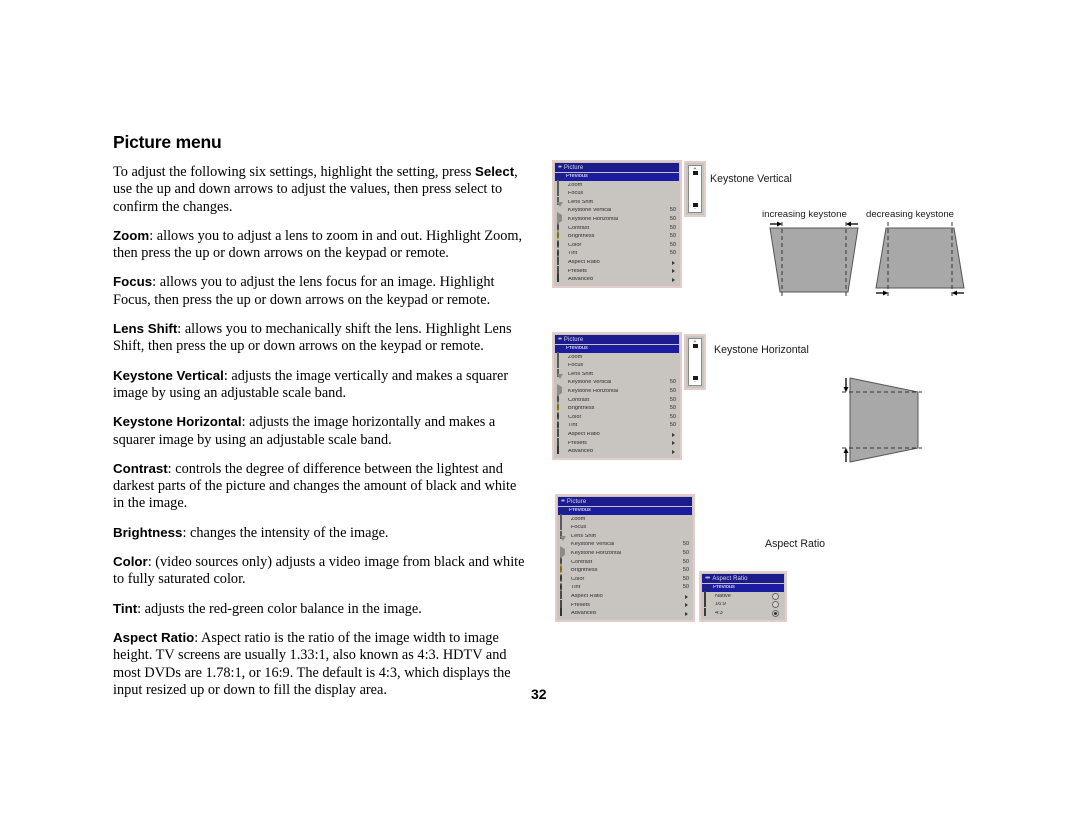 Image resolution: width=1080 pixels, height=834 pixels. Describe the element at coordinates (168, 375) in the screenshot. I see `emphasis-text: Keystone Vertical` at that location.